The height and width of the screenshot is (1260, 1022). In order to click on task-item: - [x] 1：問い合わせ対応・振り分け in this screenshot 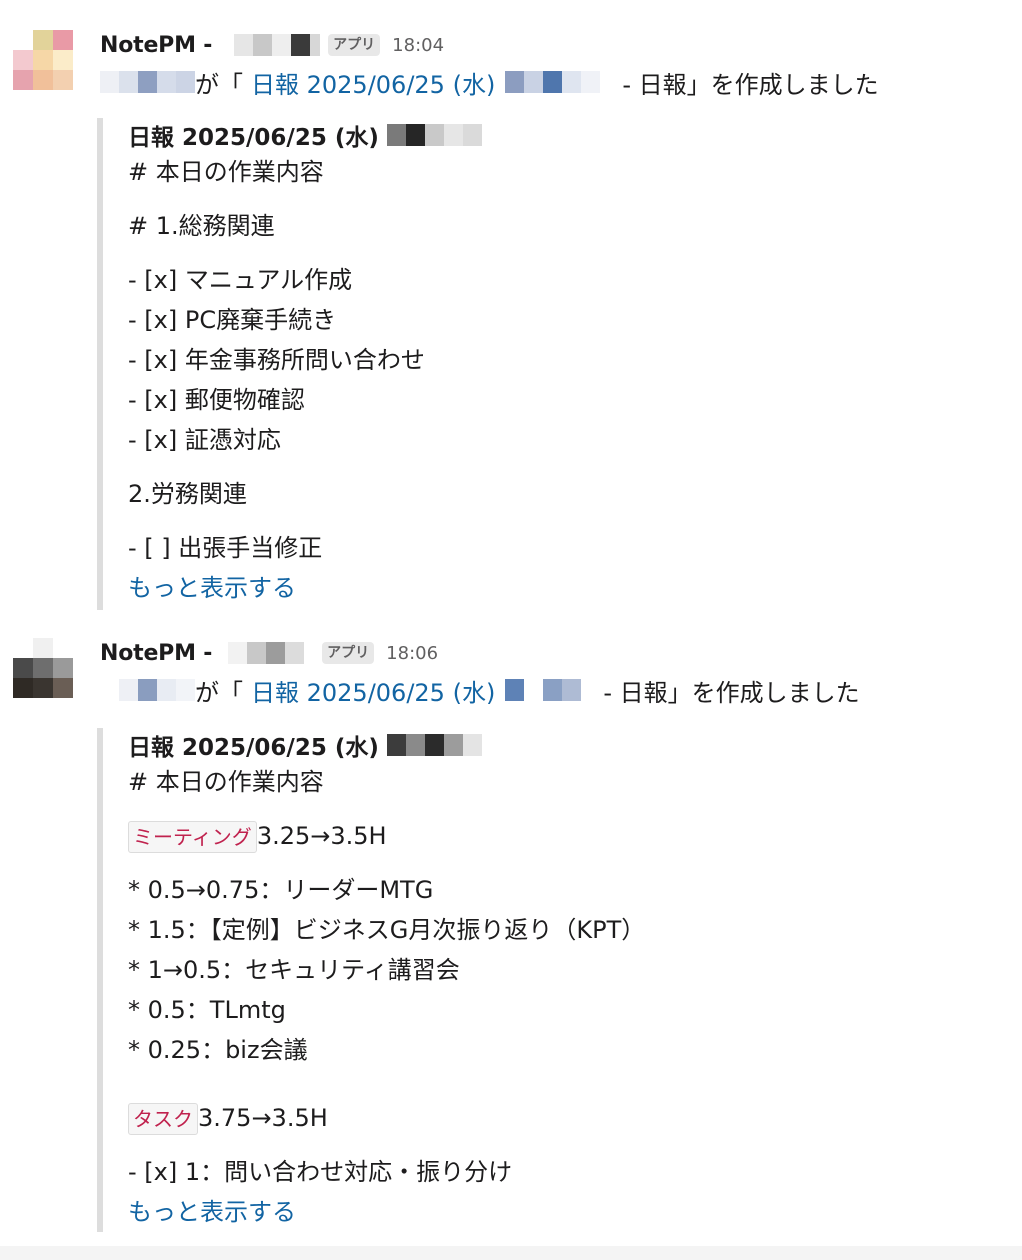, I will do `click(320, 1172)`.